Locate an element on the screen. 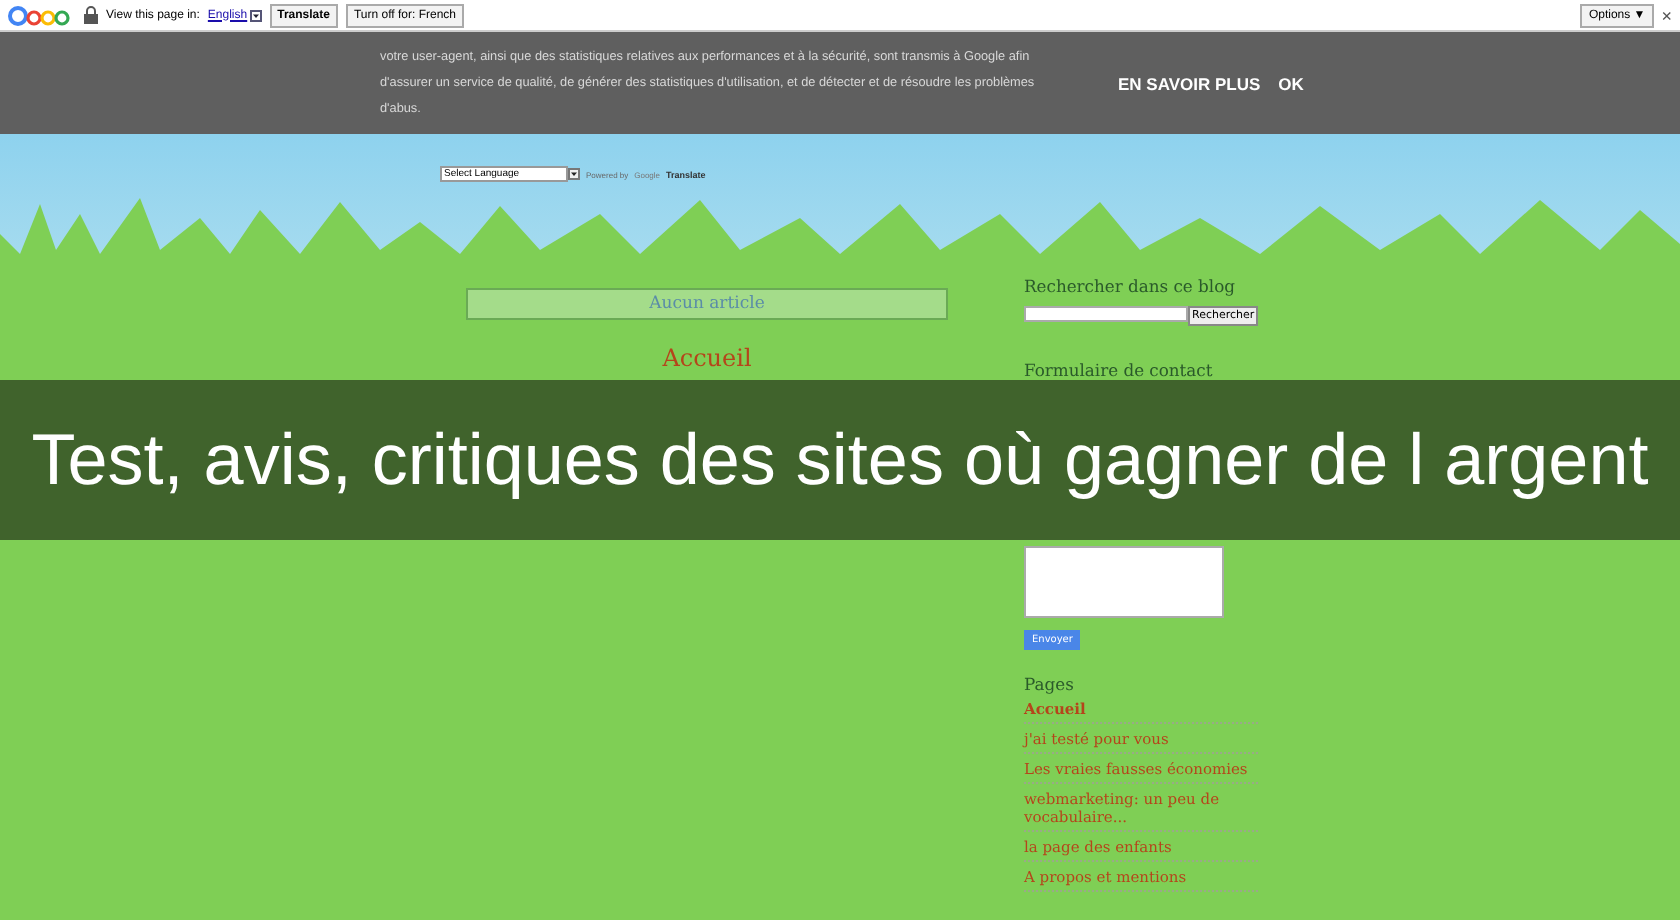 Image resolution: width=1680 pixels, height=920 pixels. pages-title: Pages is located at coordinates (1049, 684).